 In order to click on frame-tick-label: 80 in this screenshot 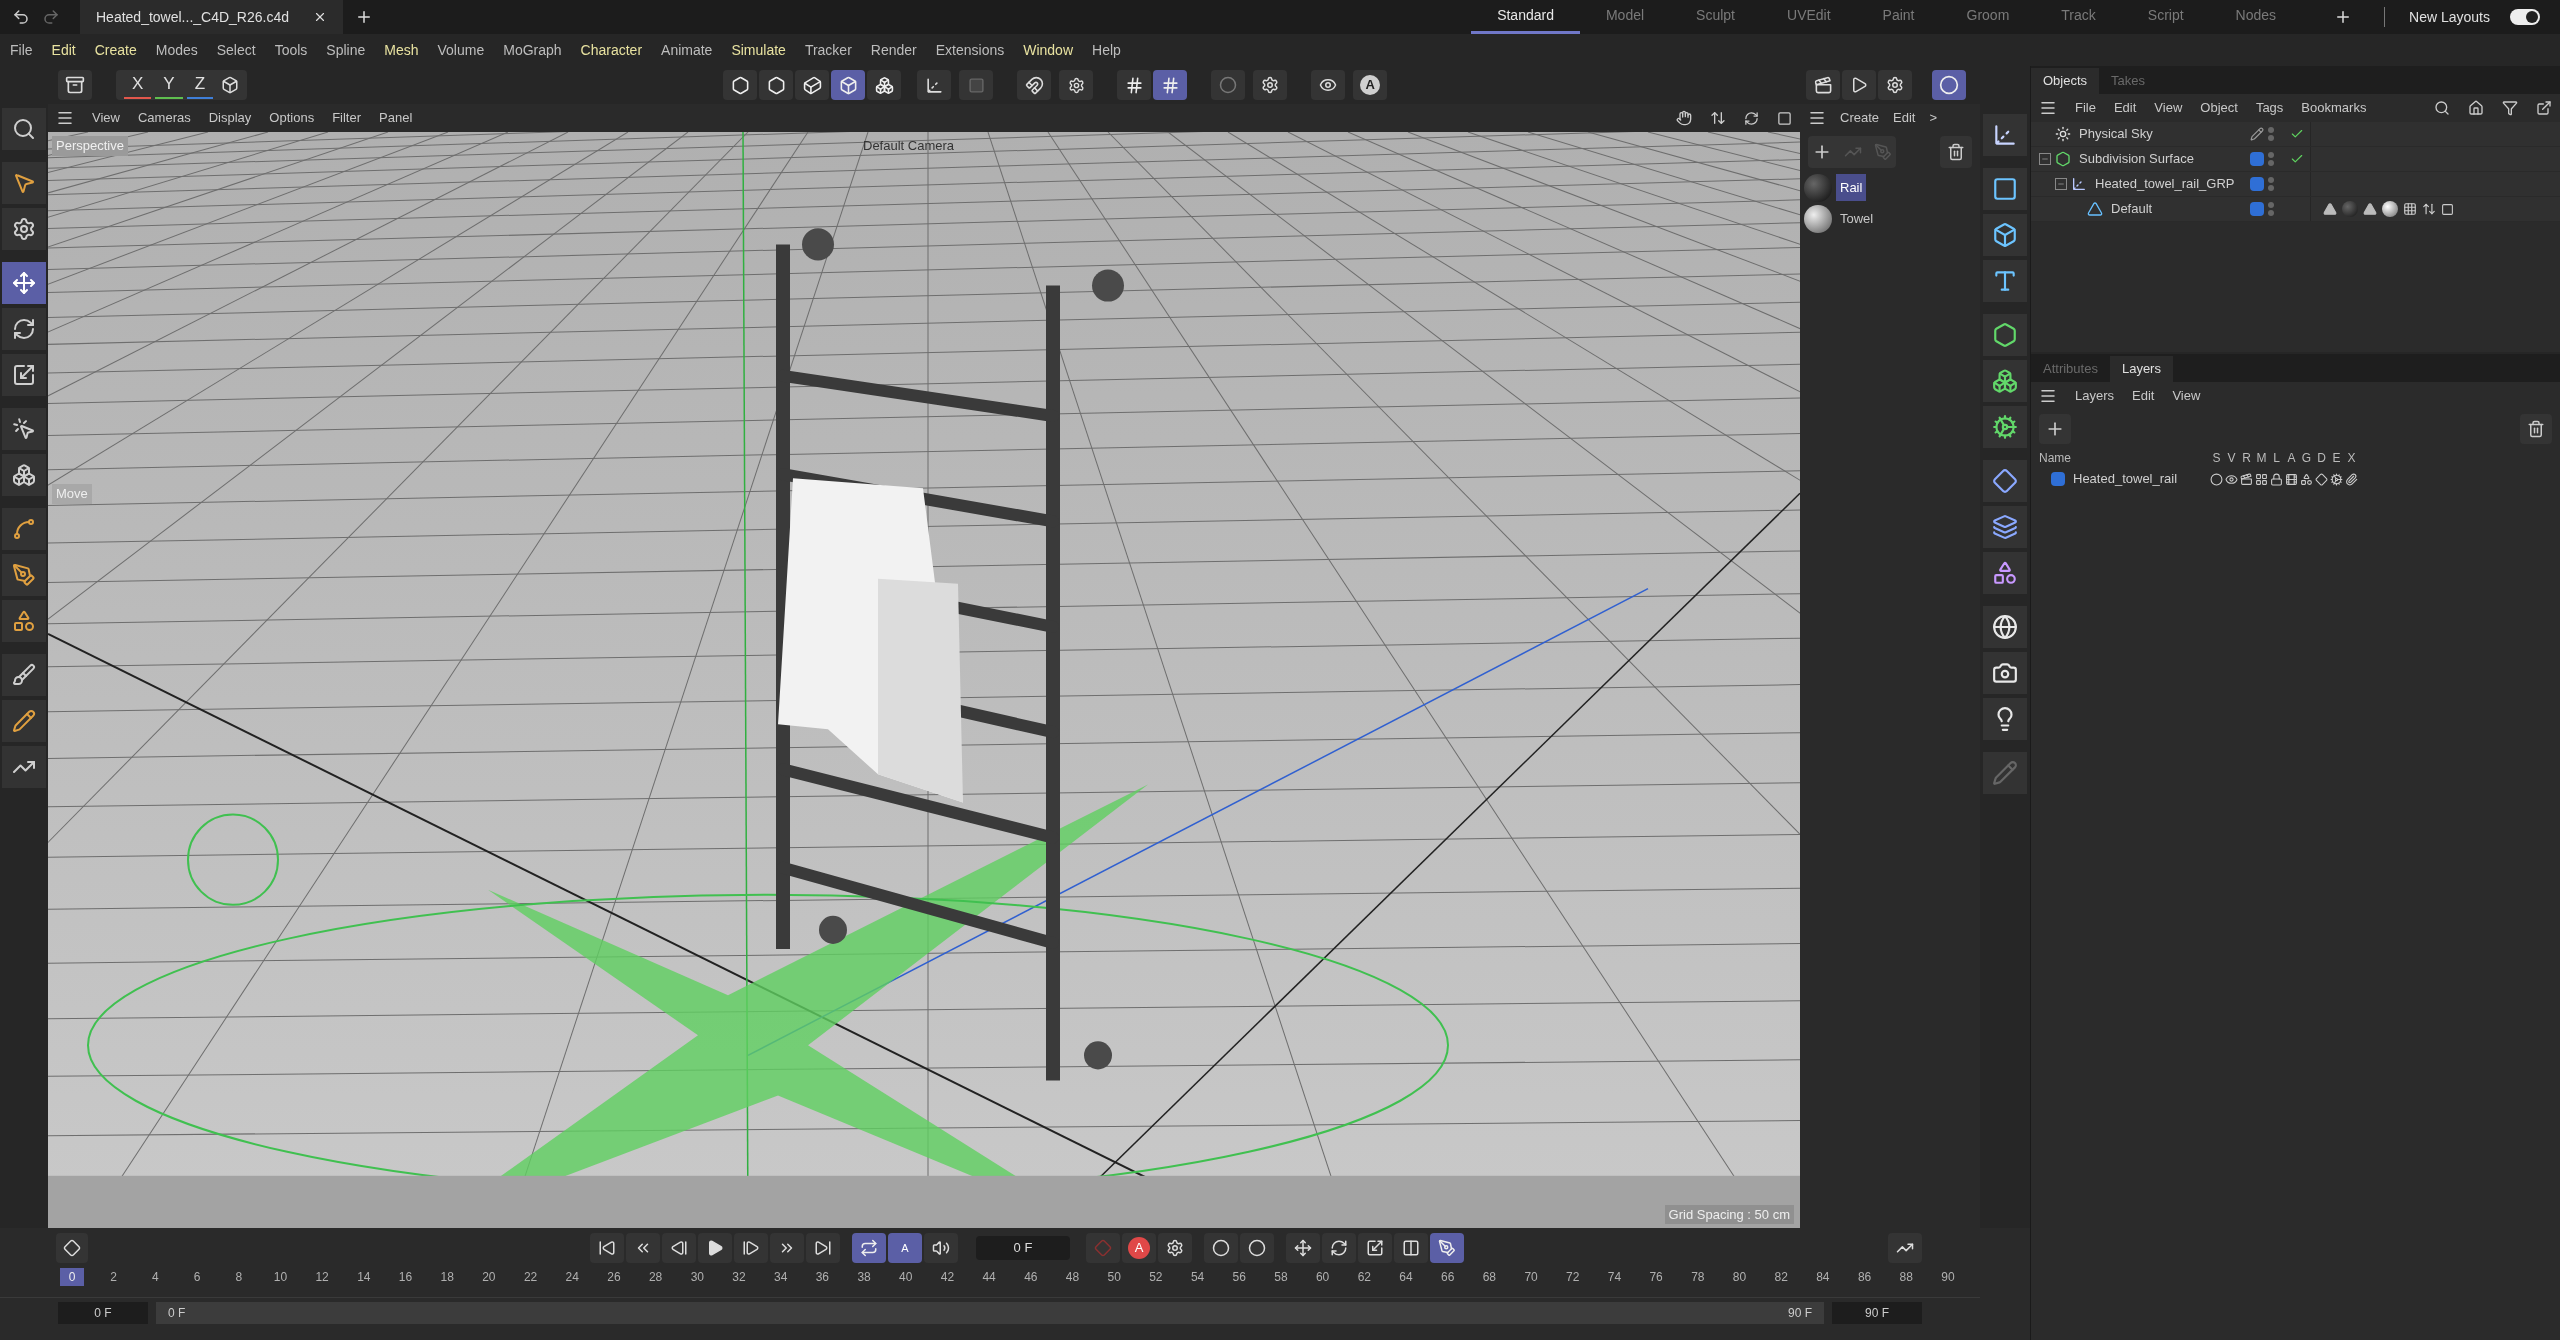, I will do `click(1739, 1277)`.